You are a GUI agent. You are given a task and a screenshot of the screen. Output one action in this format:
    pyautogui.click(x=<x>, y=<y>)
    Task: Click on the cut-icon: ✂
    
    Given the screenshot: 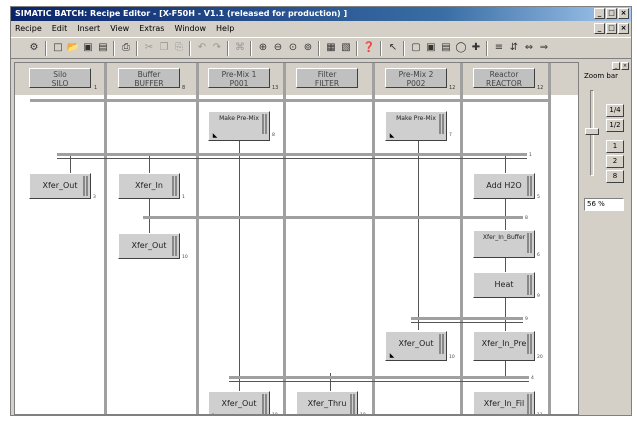 What is the action you would take?
    pyautogui.click(x=149, y=48)
    